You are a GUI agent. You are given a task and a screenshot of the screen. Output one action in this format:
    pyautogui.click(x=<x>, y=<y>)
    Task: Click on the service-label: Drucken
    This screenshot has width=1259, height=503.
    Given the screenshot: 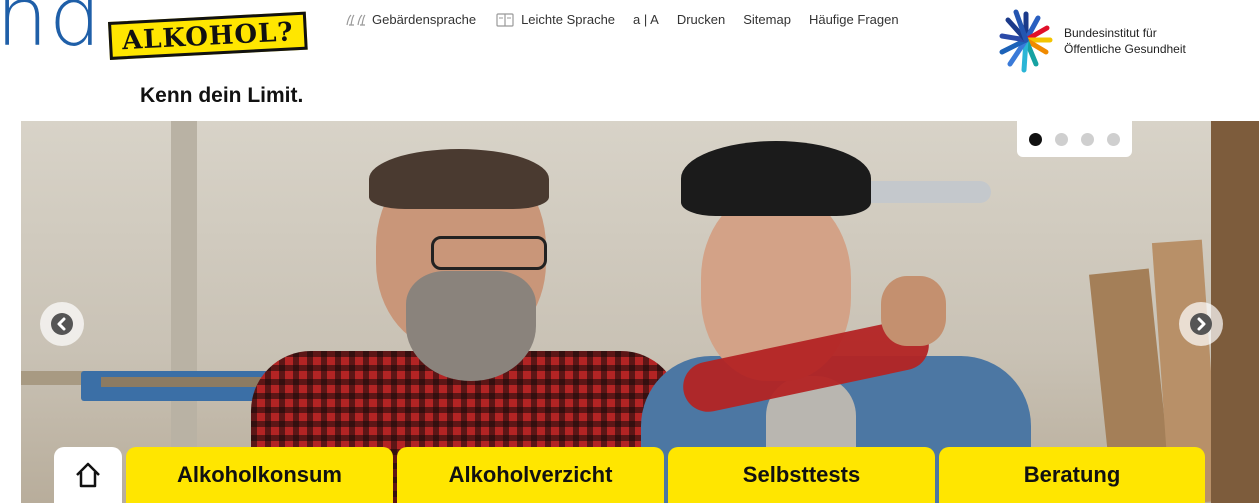 What is the action you would take?
    pyautogui.click(x=701, y=19)
    